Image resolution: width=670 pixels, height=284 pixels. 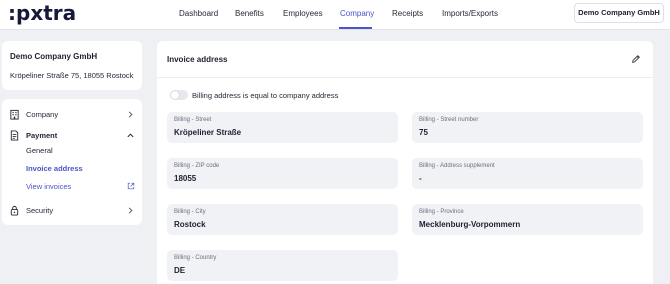 I want to click on header-divider, so click(x=405, y=77).